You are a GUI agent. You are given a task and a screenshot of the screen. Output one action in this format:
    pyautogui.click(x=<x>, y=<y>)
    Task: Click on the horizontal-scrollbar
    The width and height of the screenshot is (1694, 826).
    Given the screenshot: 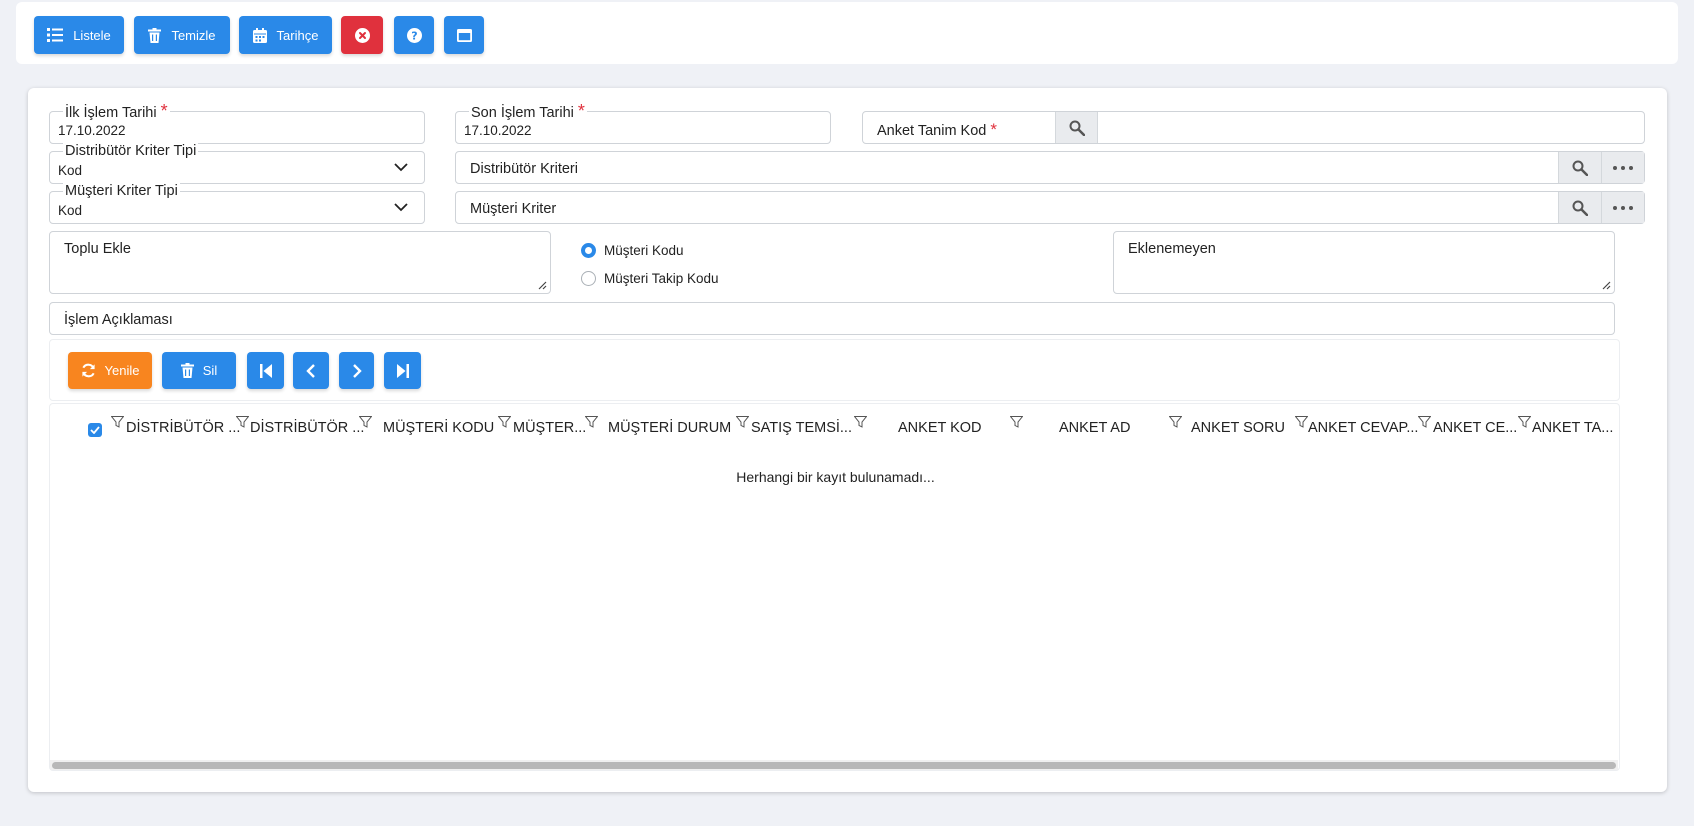 What is the action you would take?
    pyautogui.click(x=834, y=765)
    